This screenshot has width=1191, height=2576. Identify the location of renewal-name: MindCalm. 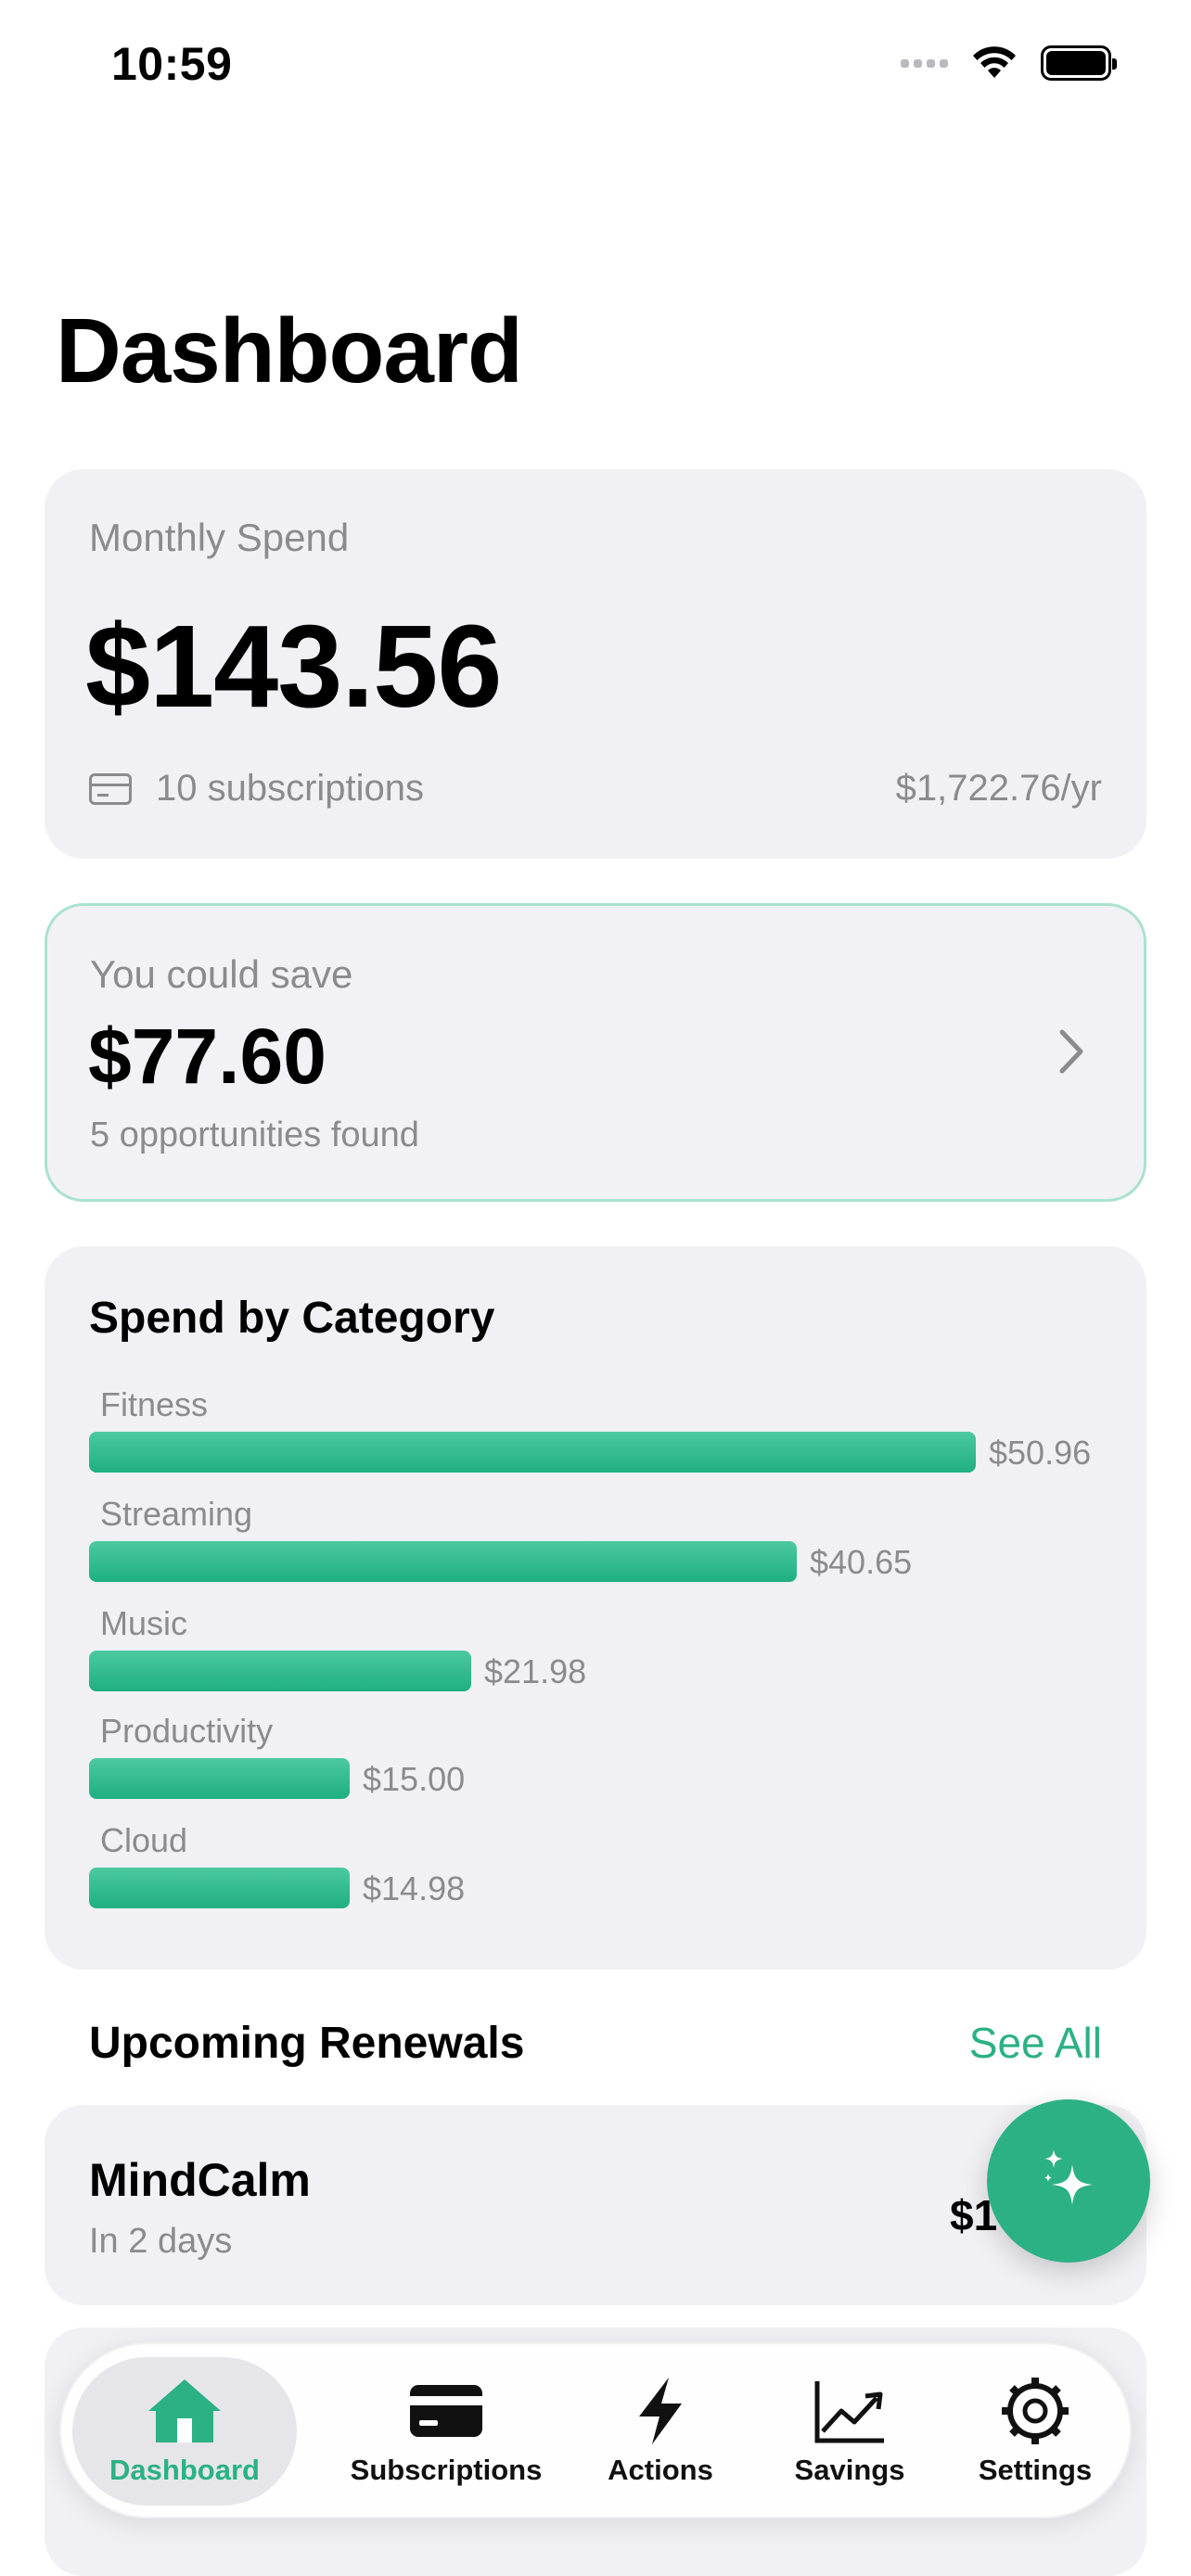
(200, 2180).